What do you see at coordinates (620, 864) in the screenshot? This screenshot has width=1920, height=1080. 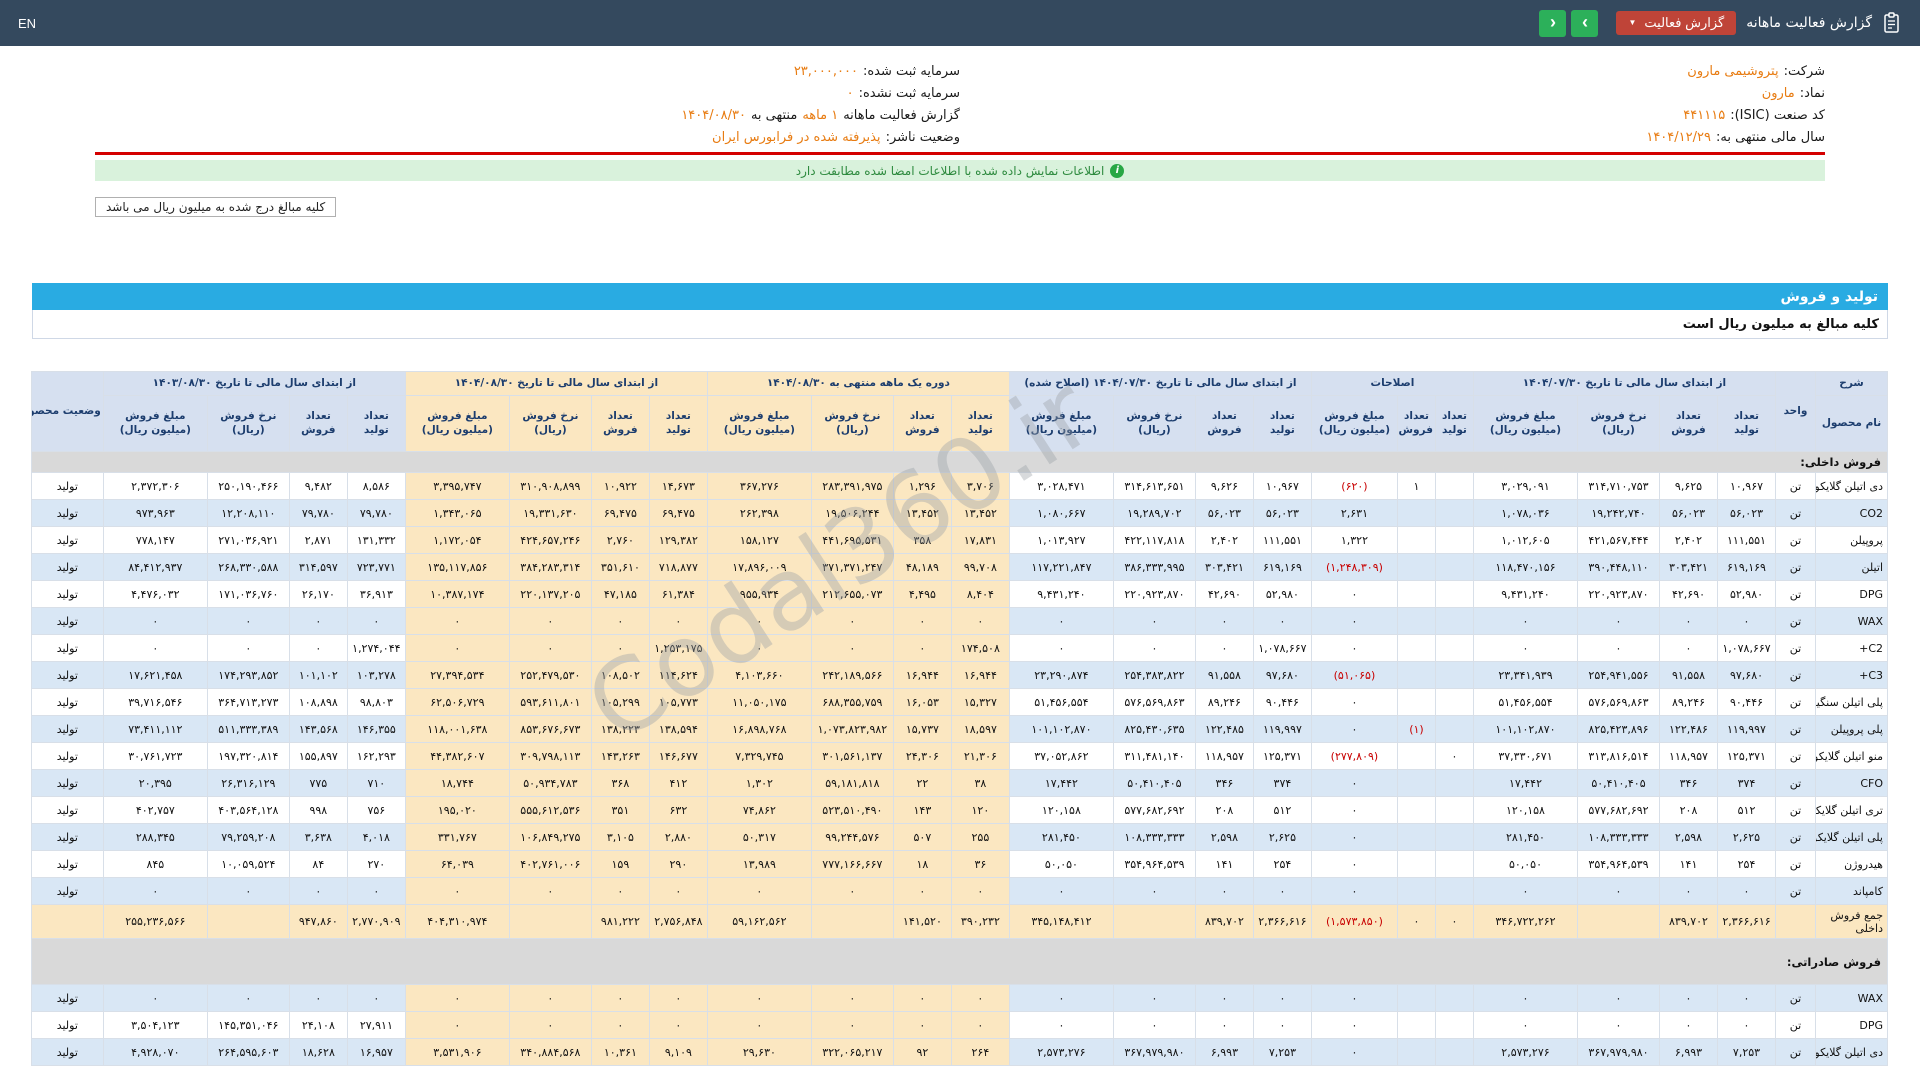 I see `table-cell: ۱۵۹` at bounding box center [620, 864].